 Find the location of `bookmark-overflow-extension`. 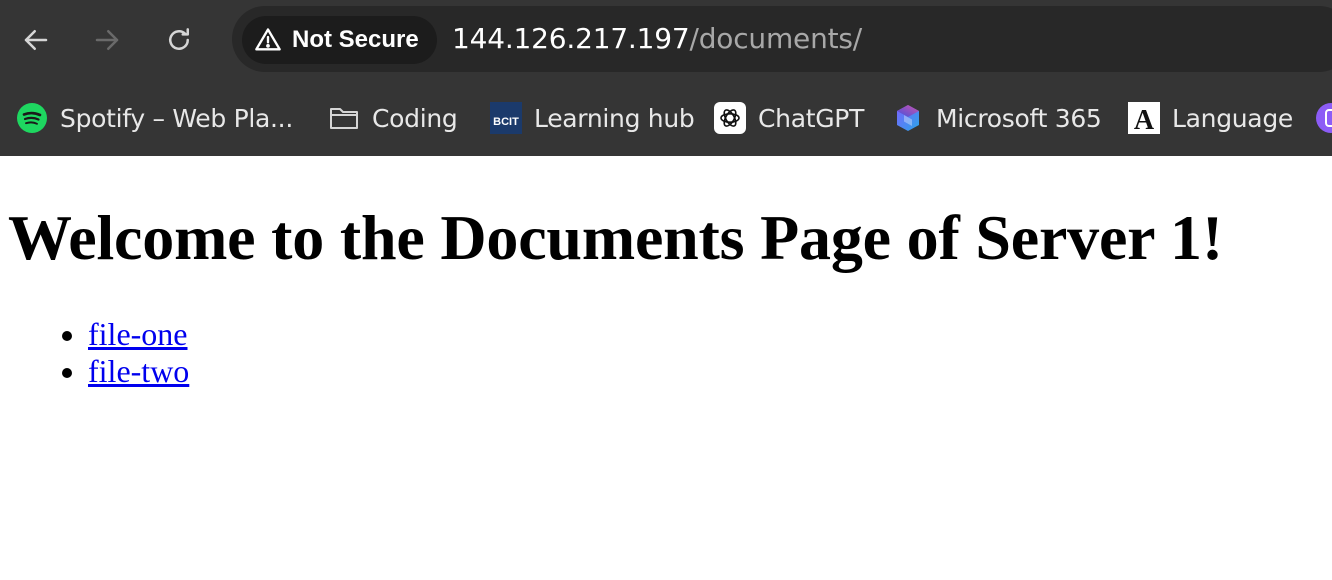

bookmark-overflow-extension is located at coordinates (1323, 118).